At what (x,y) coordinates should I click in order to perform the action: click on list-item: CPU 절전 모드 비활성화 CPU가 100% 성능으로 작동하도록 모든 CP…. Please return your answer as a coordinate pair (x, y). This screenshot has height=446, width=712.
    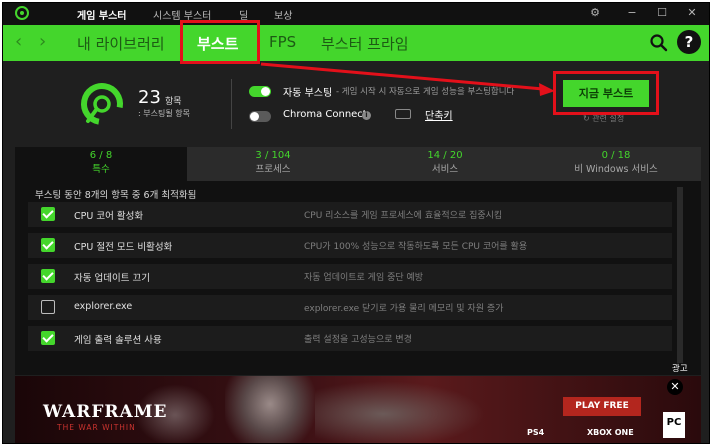
    Looking at the image, I should click on (350, 245).